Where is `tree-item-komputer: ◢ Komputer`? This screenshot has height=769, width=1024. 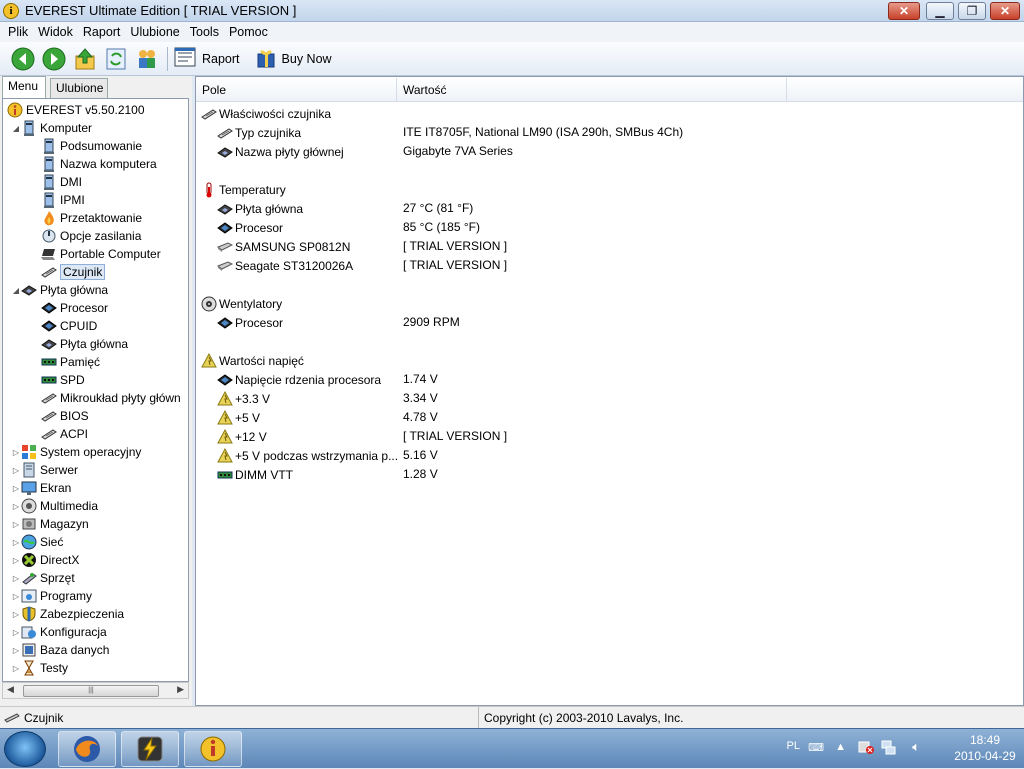
tree-item-komputer: ◢ Komputer is located at coordinates (51, 128).